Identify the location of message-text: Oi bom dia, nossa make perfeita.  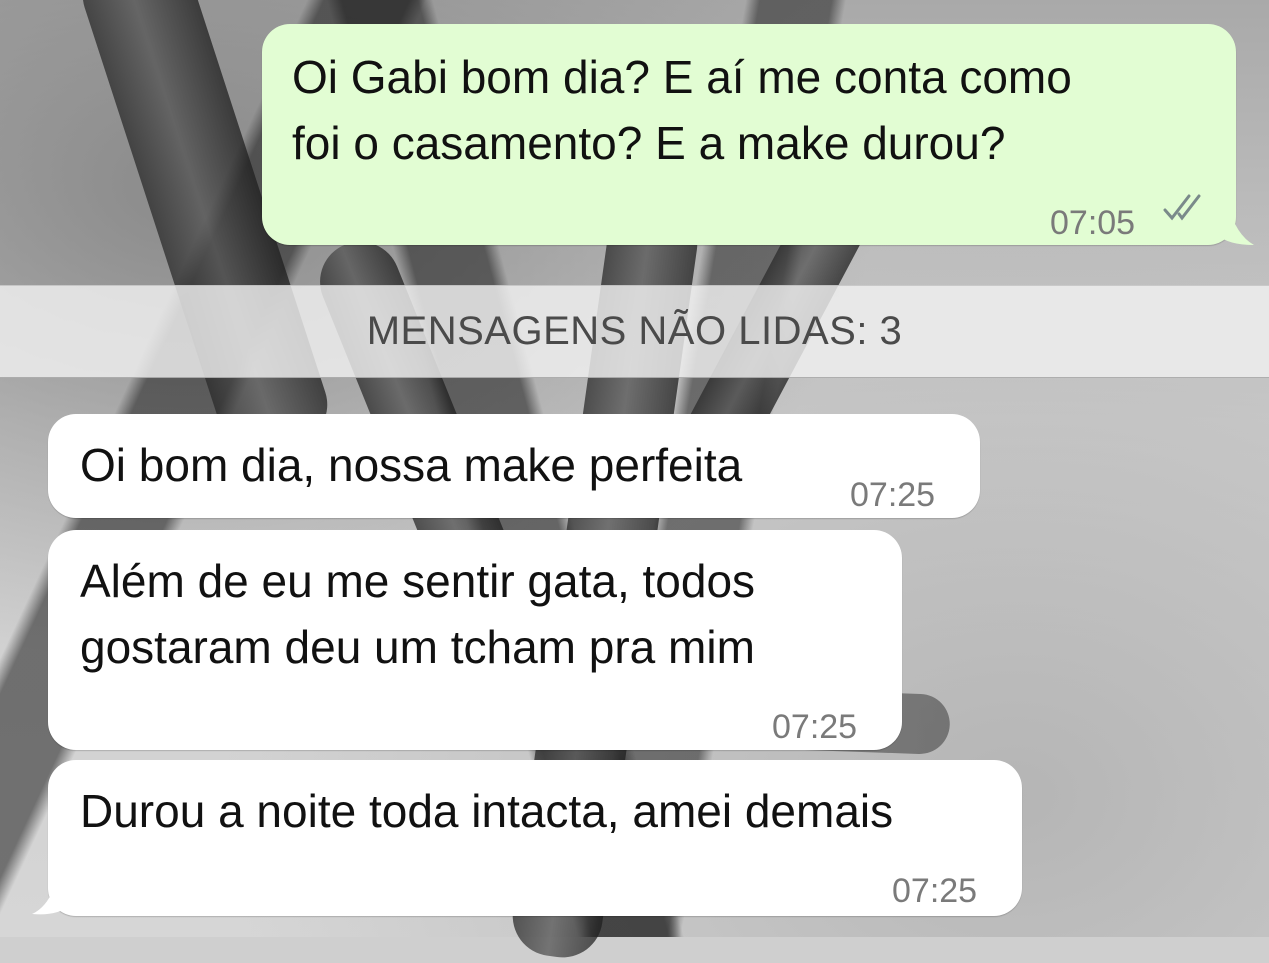
(411, 465).